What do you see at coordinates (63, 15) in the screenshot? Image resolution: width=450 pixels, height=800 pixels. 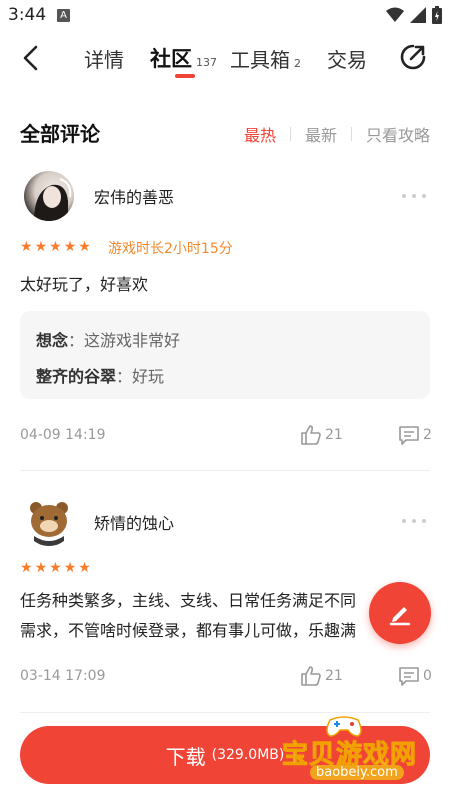 I see `notification-icon: A` at bounding box center [63, 15].